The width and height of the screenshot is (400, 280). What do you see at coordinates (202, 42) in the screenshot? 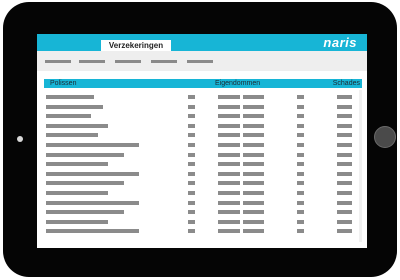
I see `app-header: Verzekeringen naris` at bounding box center [202, 42].